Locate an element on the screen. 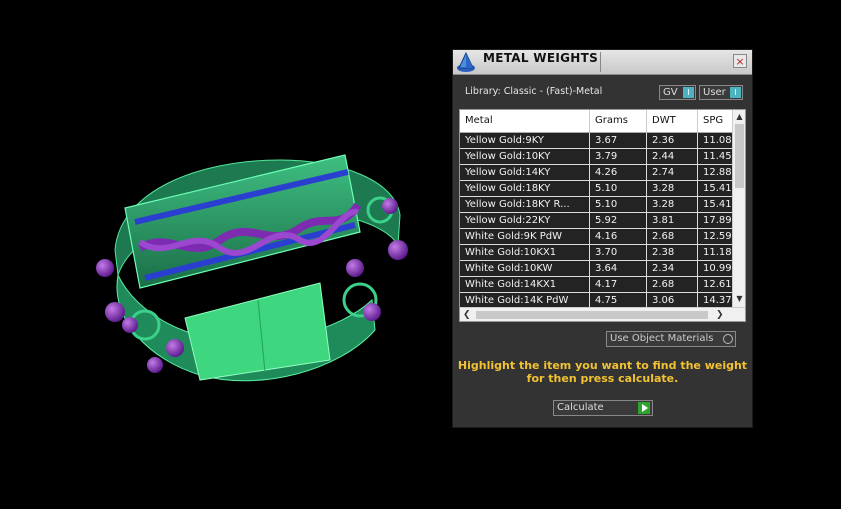  cell-metal: Yellow Gold:14KY is located at coordinates (525, 173).